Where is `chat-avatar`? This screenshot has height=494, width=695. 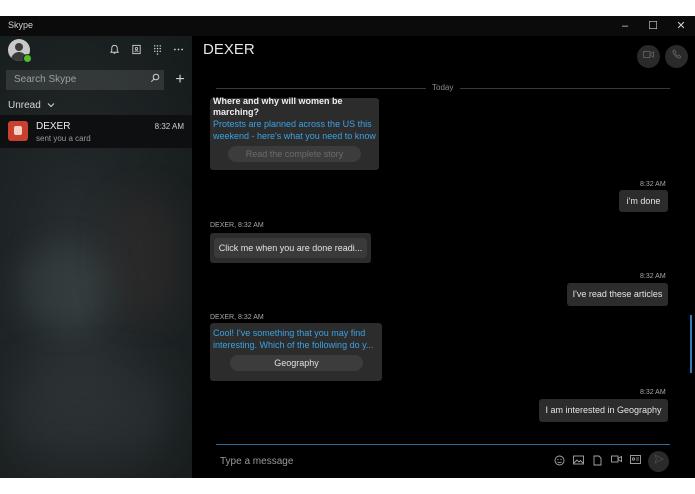
chat-avatar is located at coordinates (18, 131).